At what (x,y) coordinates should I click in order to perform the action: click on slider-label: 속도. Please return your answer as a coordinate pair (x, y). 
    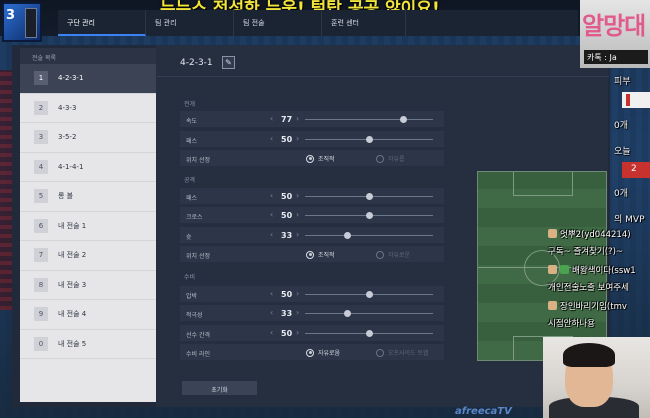
    Looking at the image, I should click on (192, 121).